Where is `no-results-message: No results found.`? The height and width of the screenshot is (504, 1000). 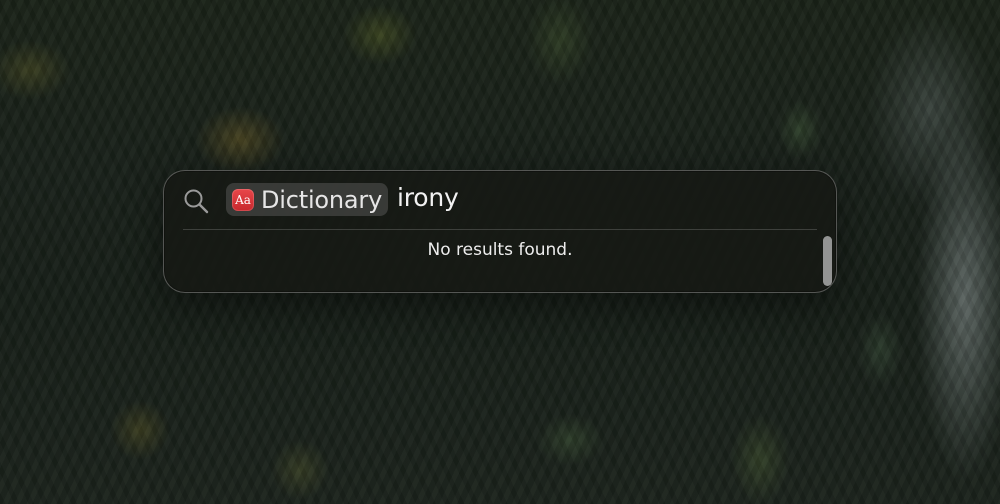
no-results-message: No results found. is located at coordinates (500, 250).